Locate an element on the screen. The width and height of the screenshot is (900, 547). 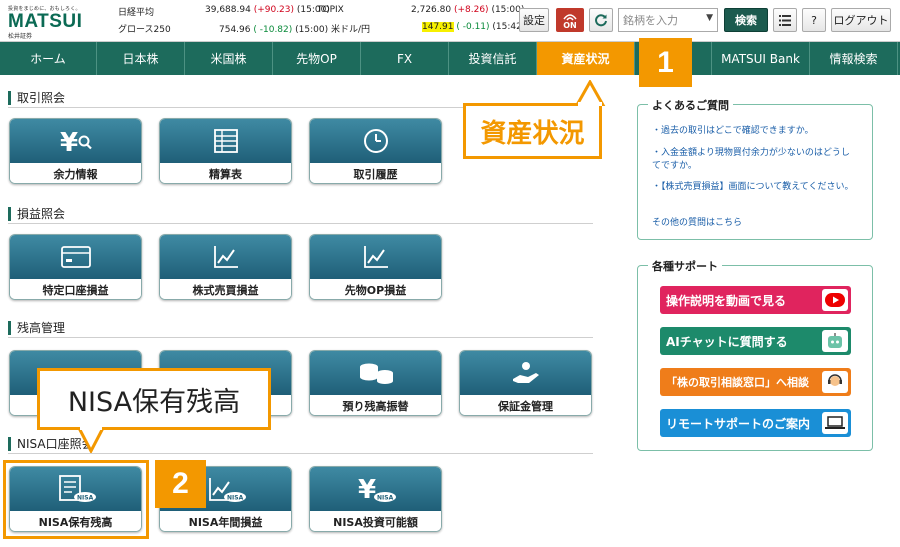
faq-item: ・【株式売買損益】画面について教えてください。 is located at coordinates (754, 187).